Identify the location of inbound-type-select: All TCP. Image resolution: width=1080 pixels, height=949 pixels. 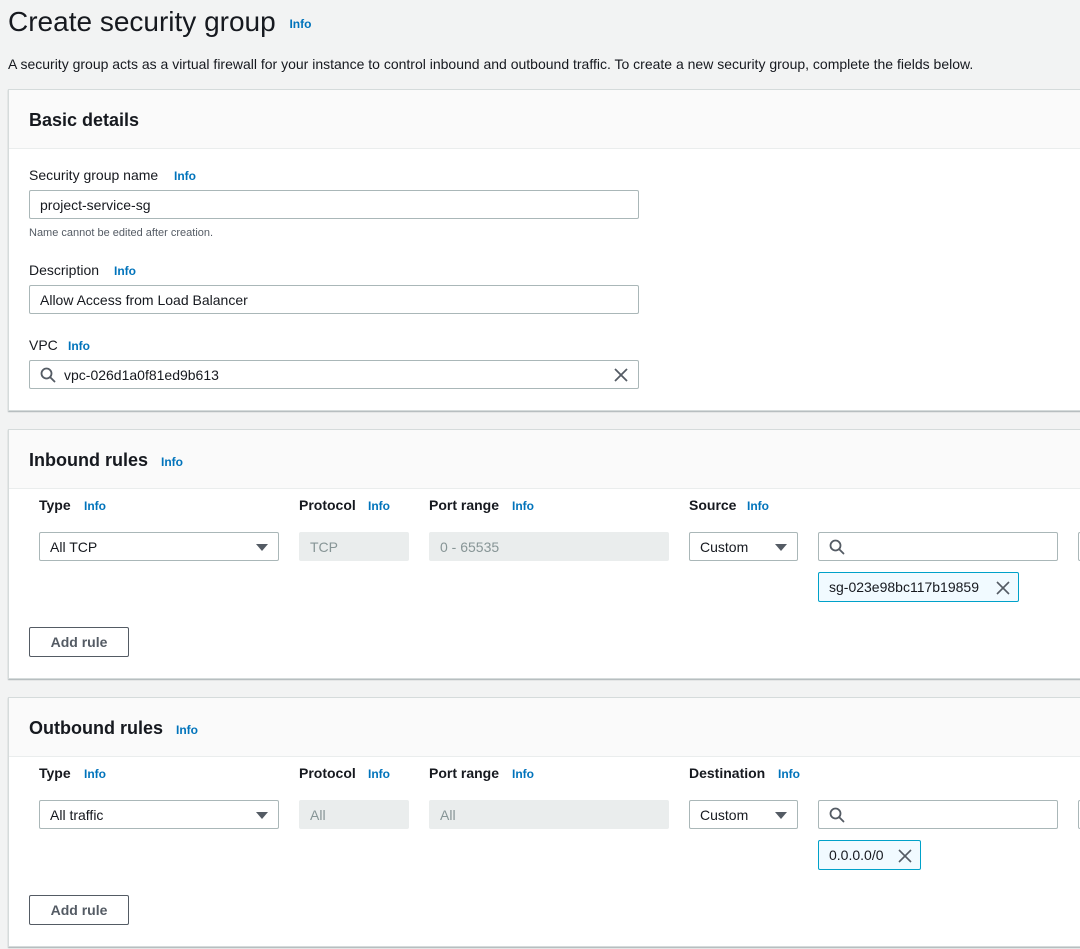
(159, 546).